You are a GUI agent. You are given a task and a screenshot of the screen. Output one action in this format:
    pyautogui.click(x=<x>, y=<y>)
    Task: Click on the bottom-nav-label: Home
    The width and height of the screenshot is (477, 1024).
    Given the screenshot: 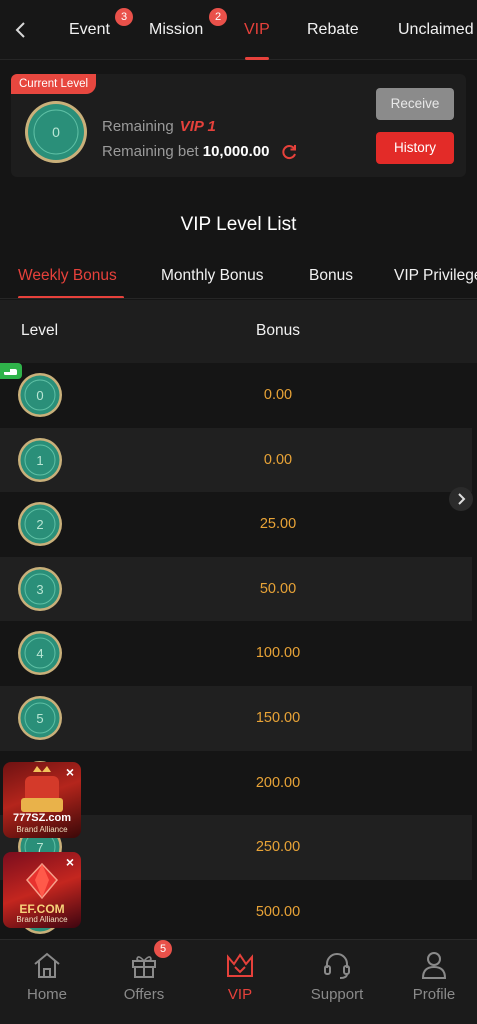 What is the action you would take?
    pyautogui.click(x=46, y=994)
    